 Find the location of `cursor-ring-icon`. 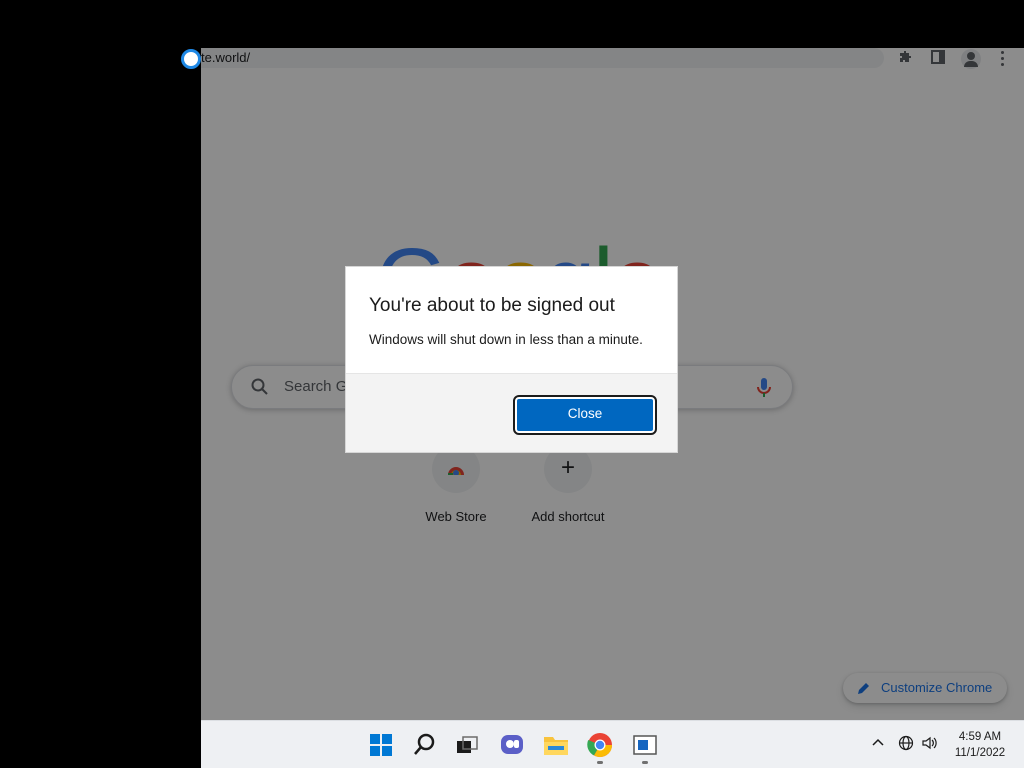

cursor-ring-icon is located at coordinates (191, 59).